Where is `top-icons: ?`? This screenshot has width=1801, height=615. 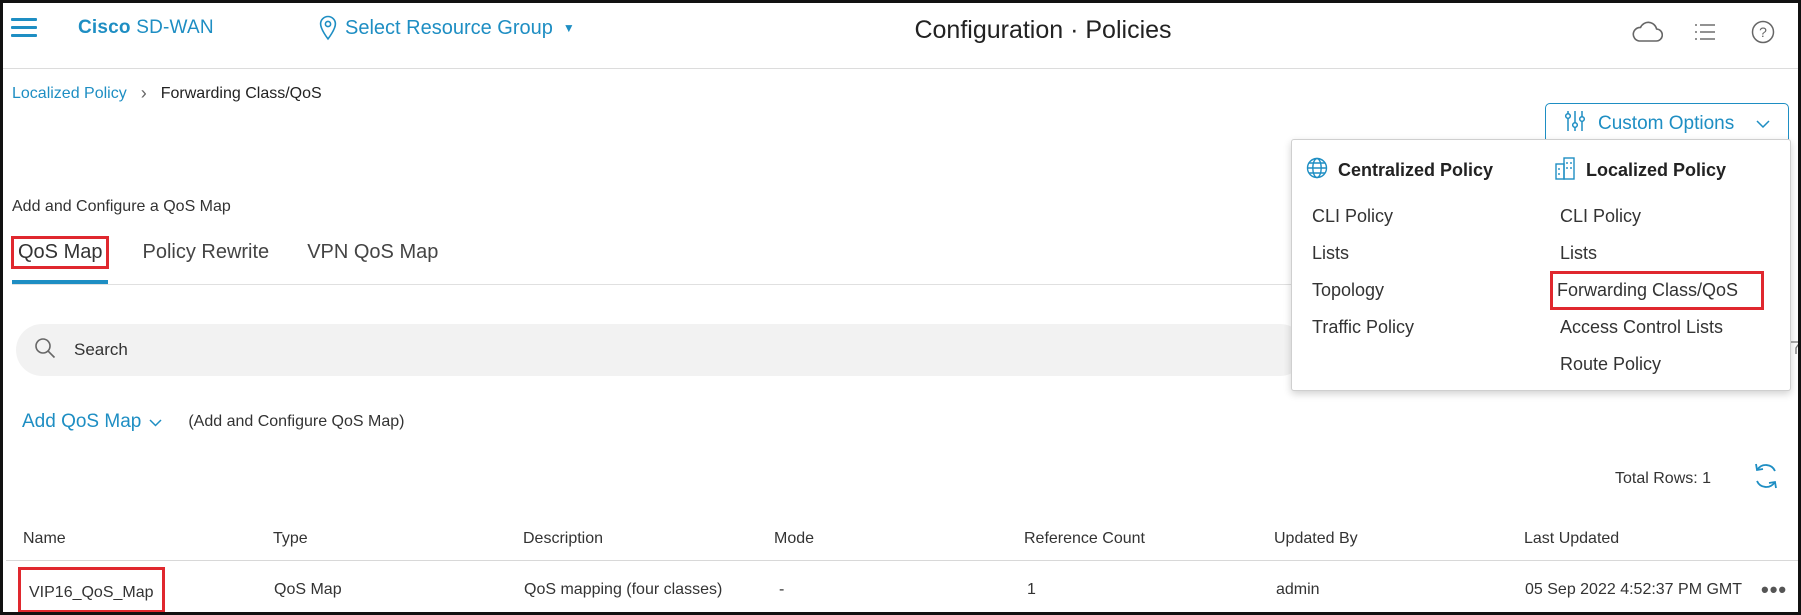
top-icons: ? is located at coordinates (1705, 32).